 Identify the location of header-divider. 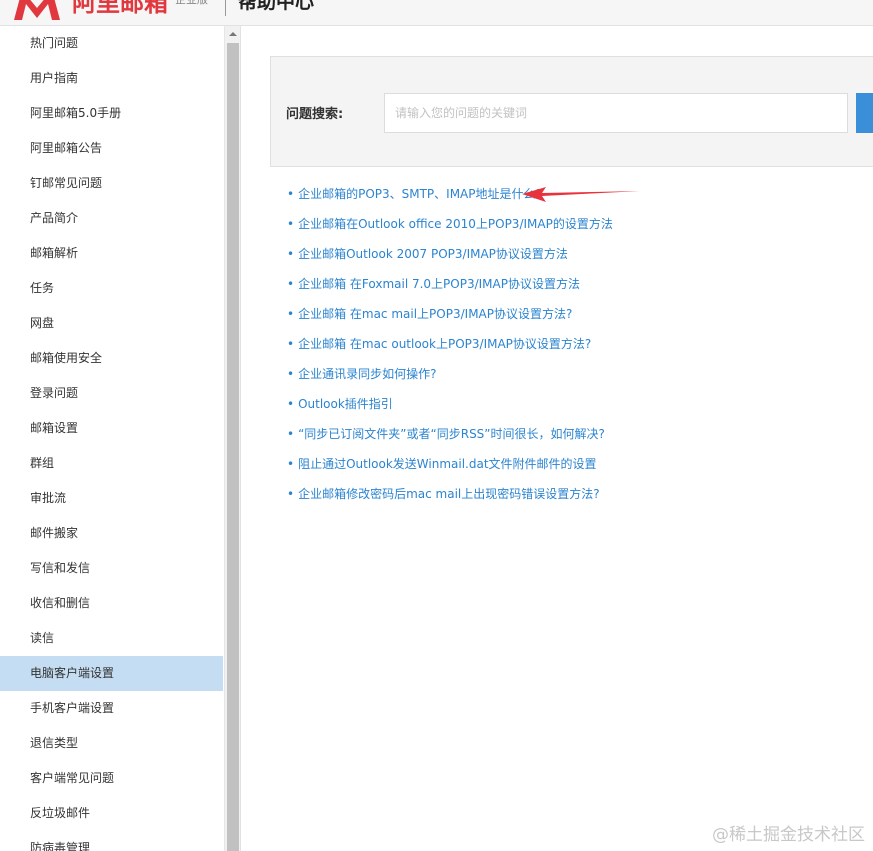
(225, 8).